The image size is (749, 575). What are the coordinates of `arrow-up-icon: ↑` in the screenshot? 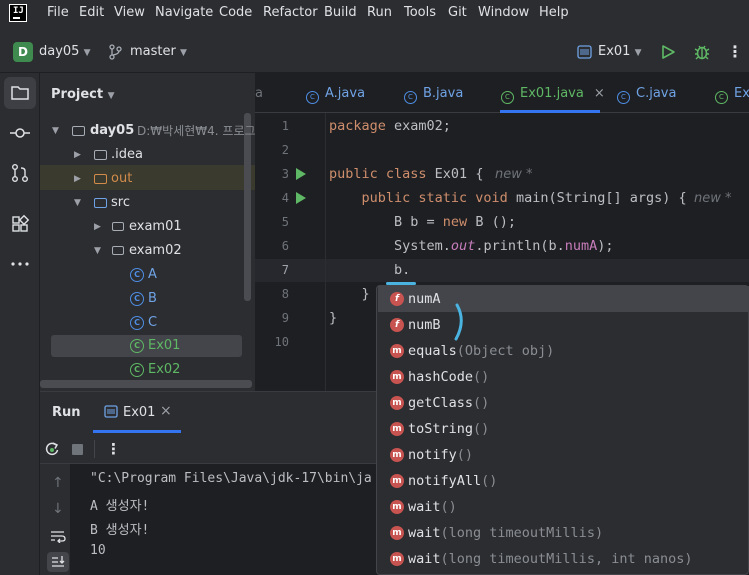 It's located at (58, 483).